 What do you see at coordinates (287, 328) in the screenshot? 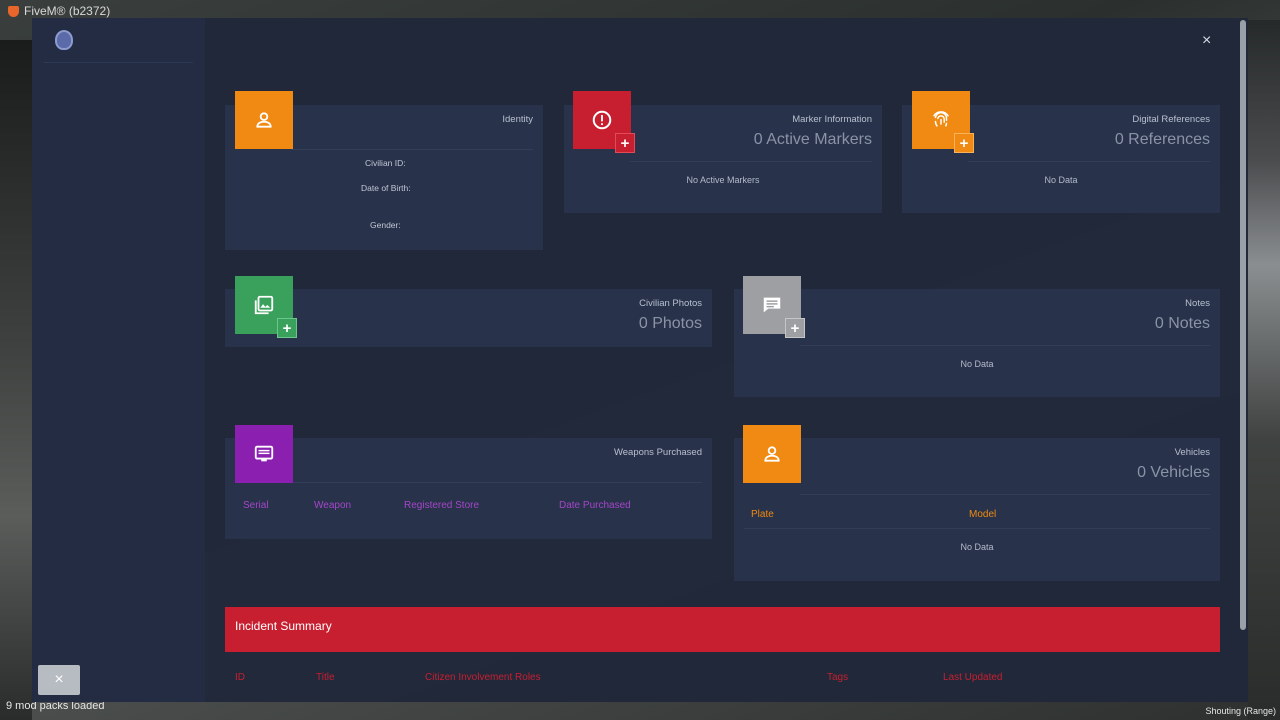
I see `add-photo-button: +` at bounding box center [287, 328].